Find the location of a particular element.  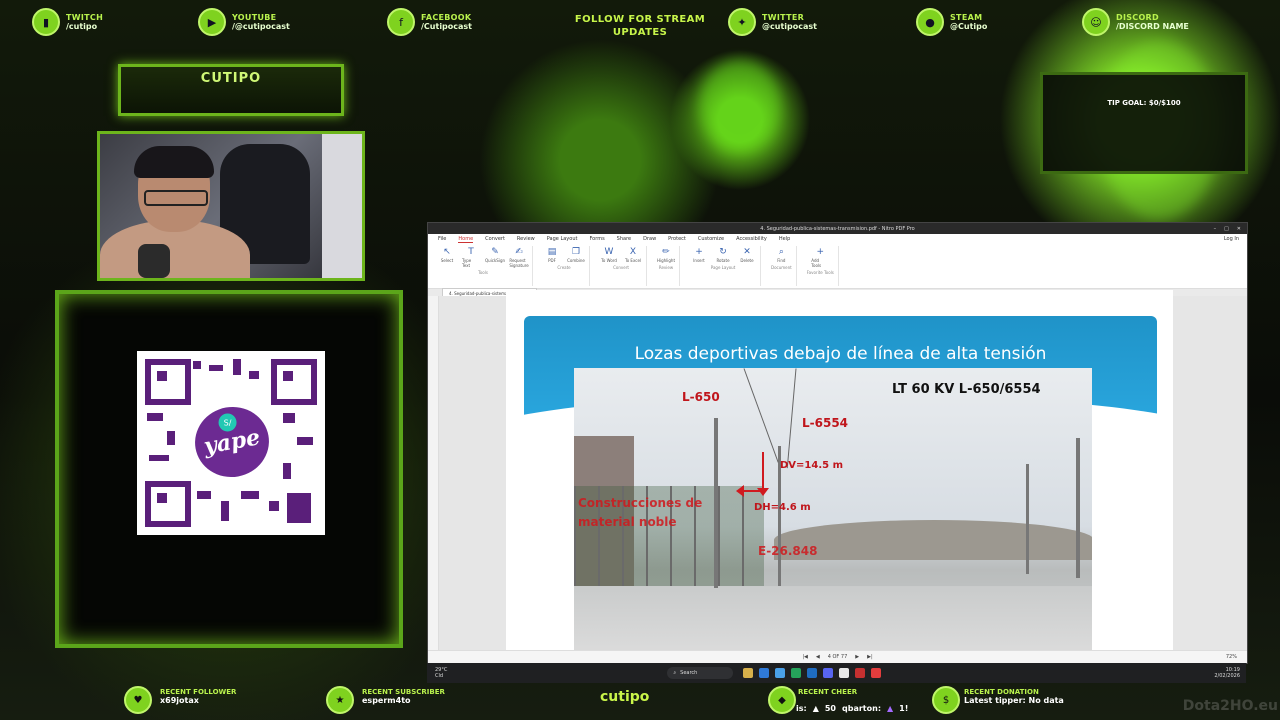

next-page-button: ▶ is located at coordinates (857, 657).